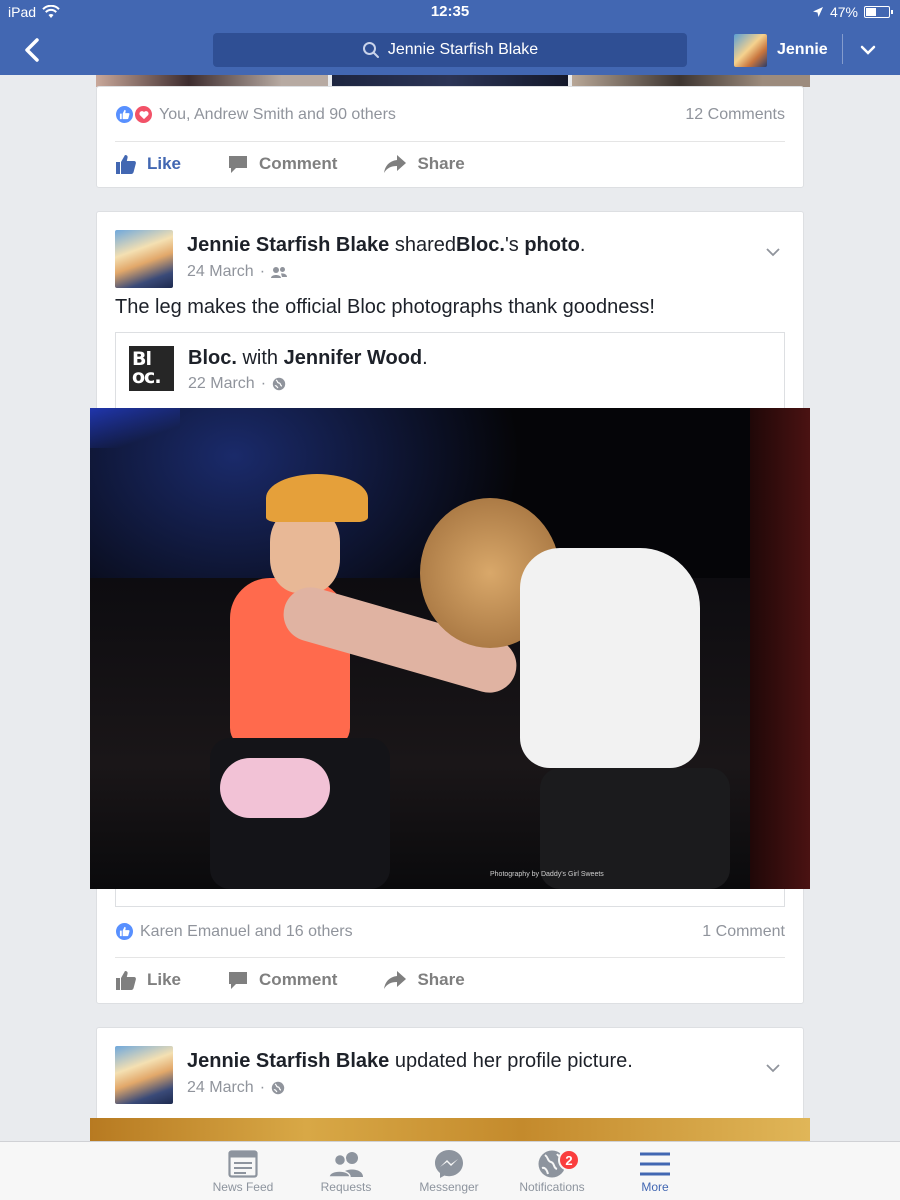 The width and height of the screenshot is (900, 1200). Describe the element at coordinates (243, 1187) in the screenshot. I see `tab-label: News Feed` at that location.